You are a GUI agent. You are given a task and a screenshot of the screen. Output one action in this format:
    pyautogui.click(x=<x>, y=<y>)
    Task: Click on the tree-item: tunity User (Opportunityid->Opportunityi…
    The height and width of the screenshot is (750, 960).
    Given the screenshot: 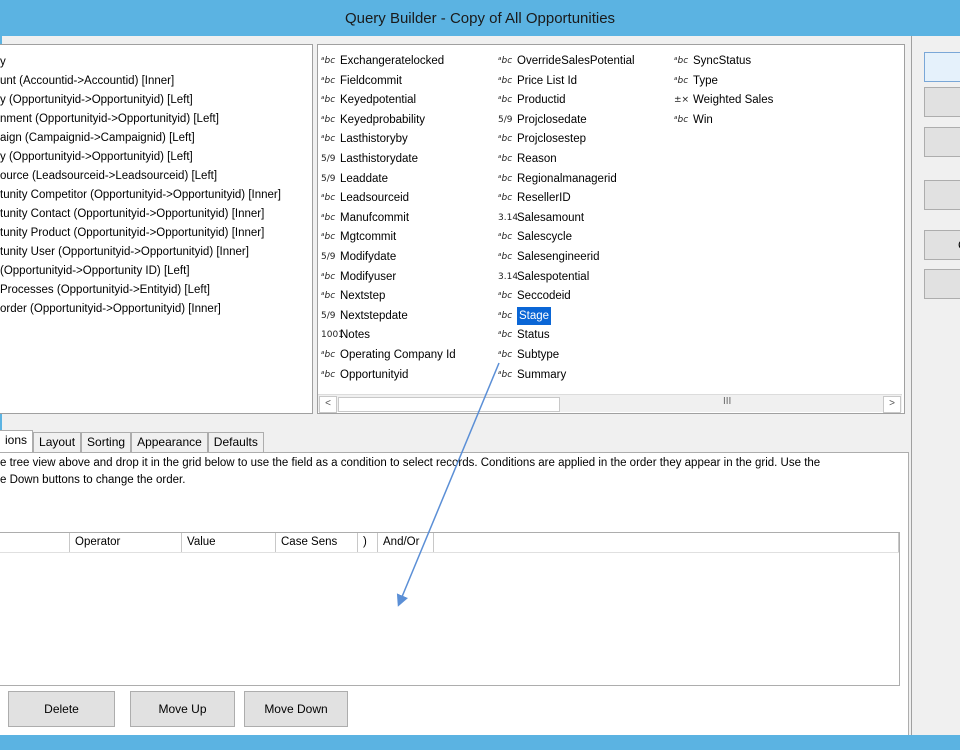 What is the action you would take?
    pyautogui.click(x=124, y=252)
    